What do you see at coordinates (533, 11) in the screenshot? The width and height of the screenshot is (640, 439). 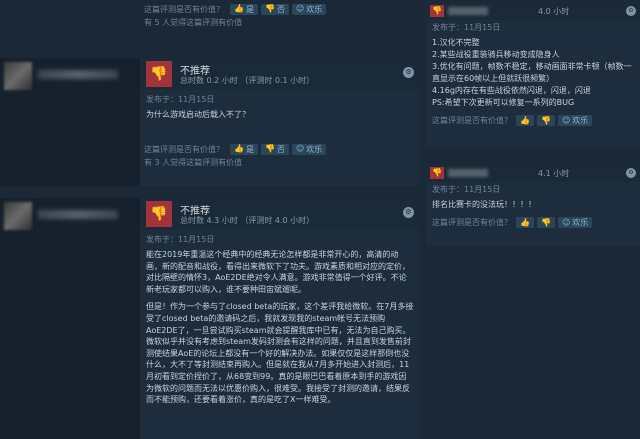 I see `side-review-header: 👎 4.0 小时 ⚙` at bounding box center [533, 11].